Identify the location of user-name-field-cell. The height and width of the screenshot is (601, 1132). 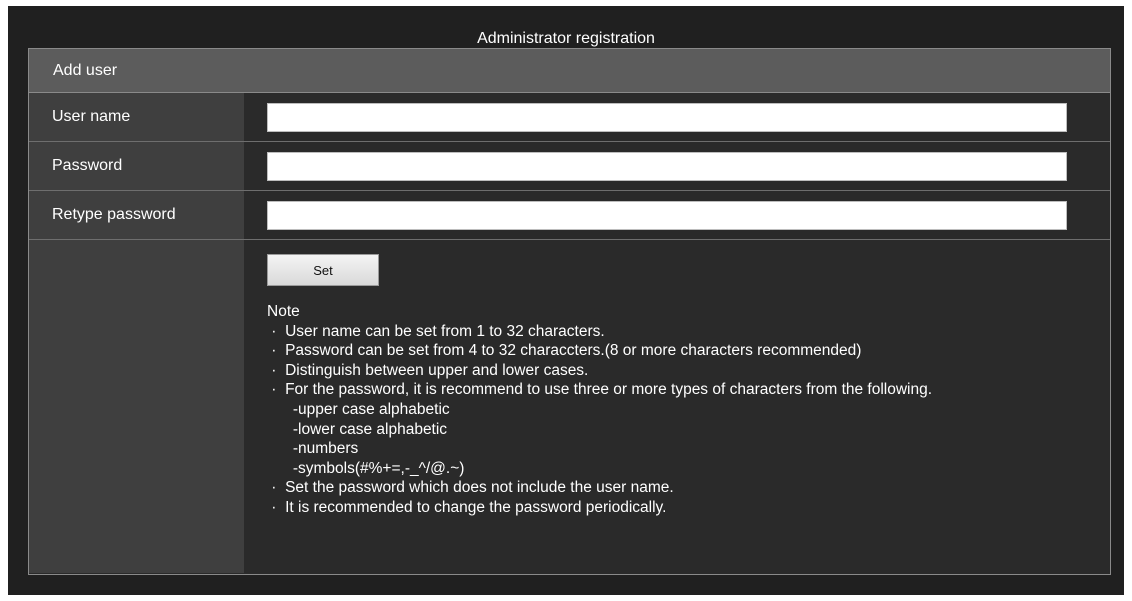
(677, 117).